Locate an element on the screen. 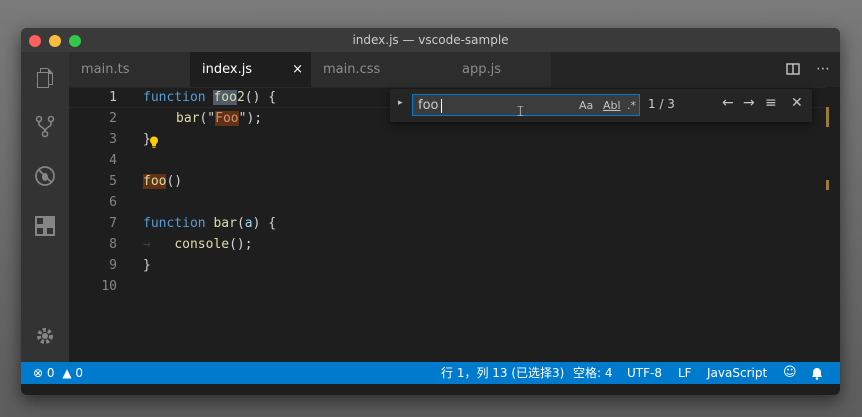 The height and width of the screenshot is (417, 862). parameter: a is located at coordinates (248, 223).